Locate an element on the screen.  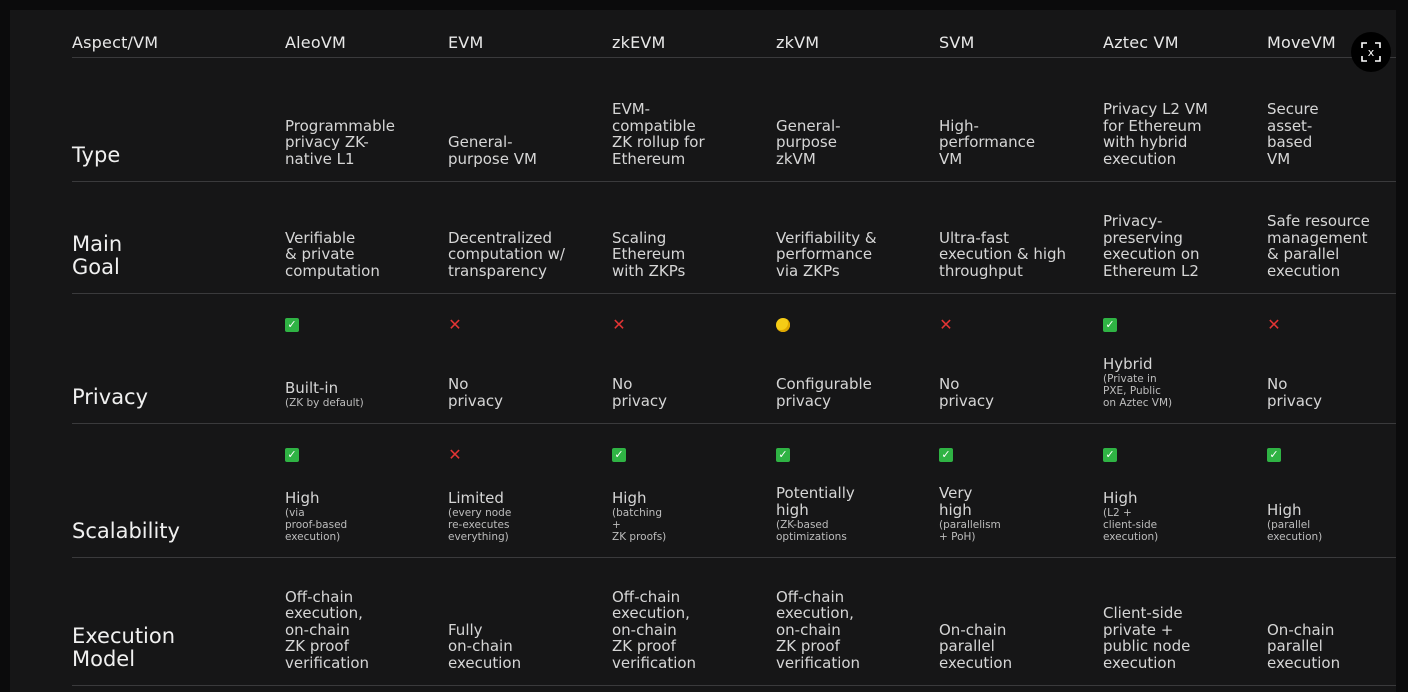
header-aleovm: AleoVM is located at coordinates (315, 42).